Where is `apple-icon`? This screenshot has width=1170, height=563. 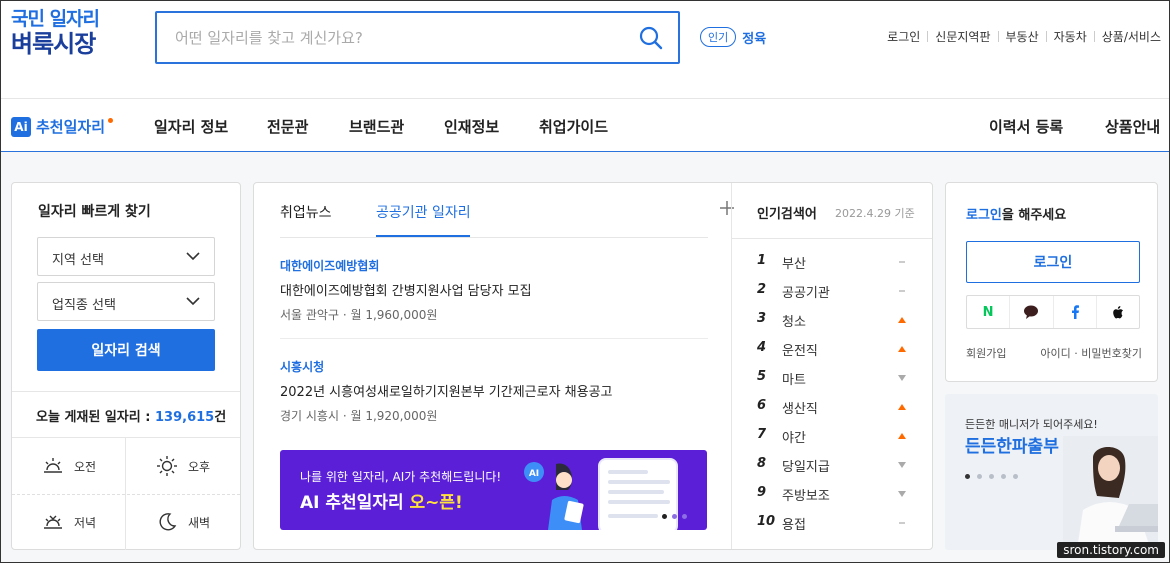
apple-icon is located at coordinates (1118, 311).